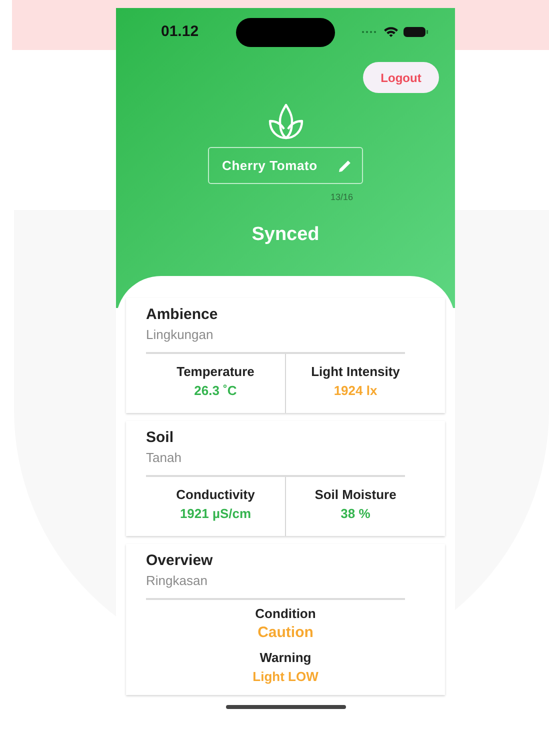 This screenshot has width=549, height=731. Describe the element at coordinates (180, 561) in the screenshot. I see `section-title: Overview` at that location.